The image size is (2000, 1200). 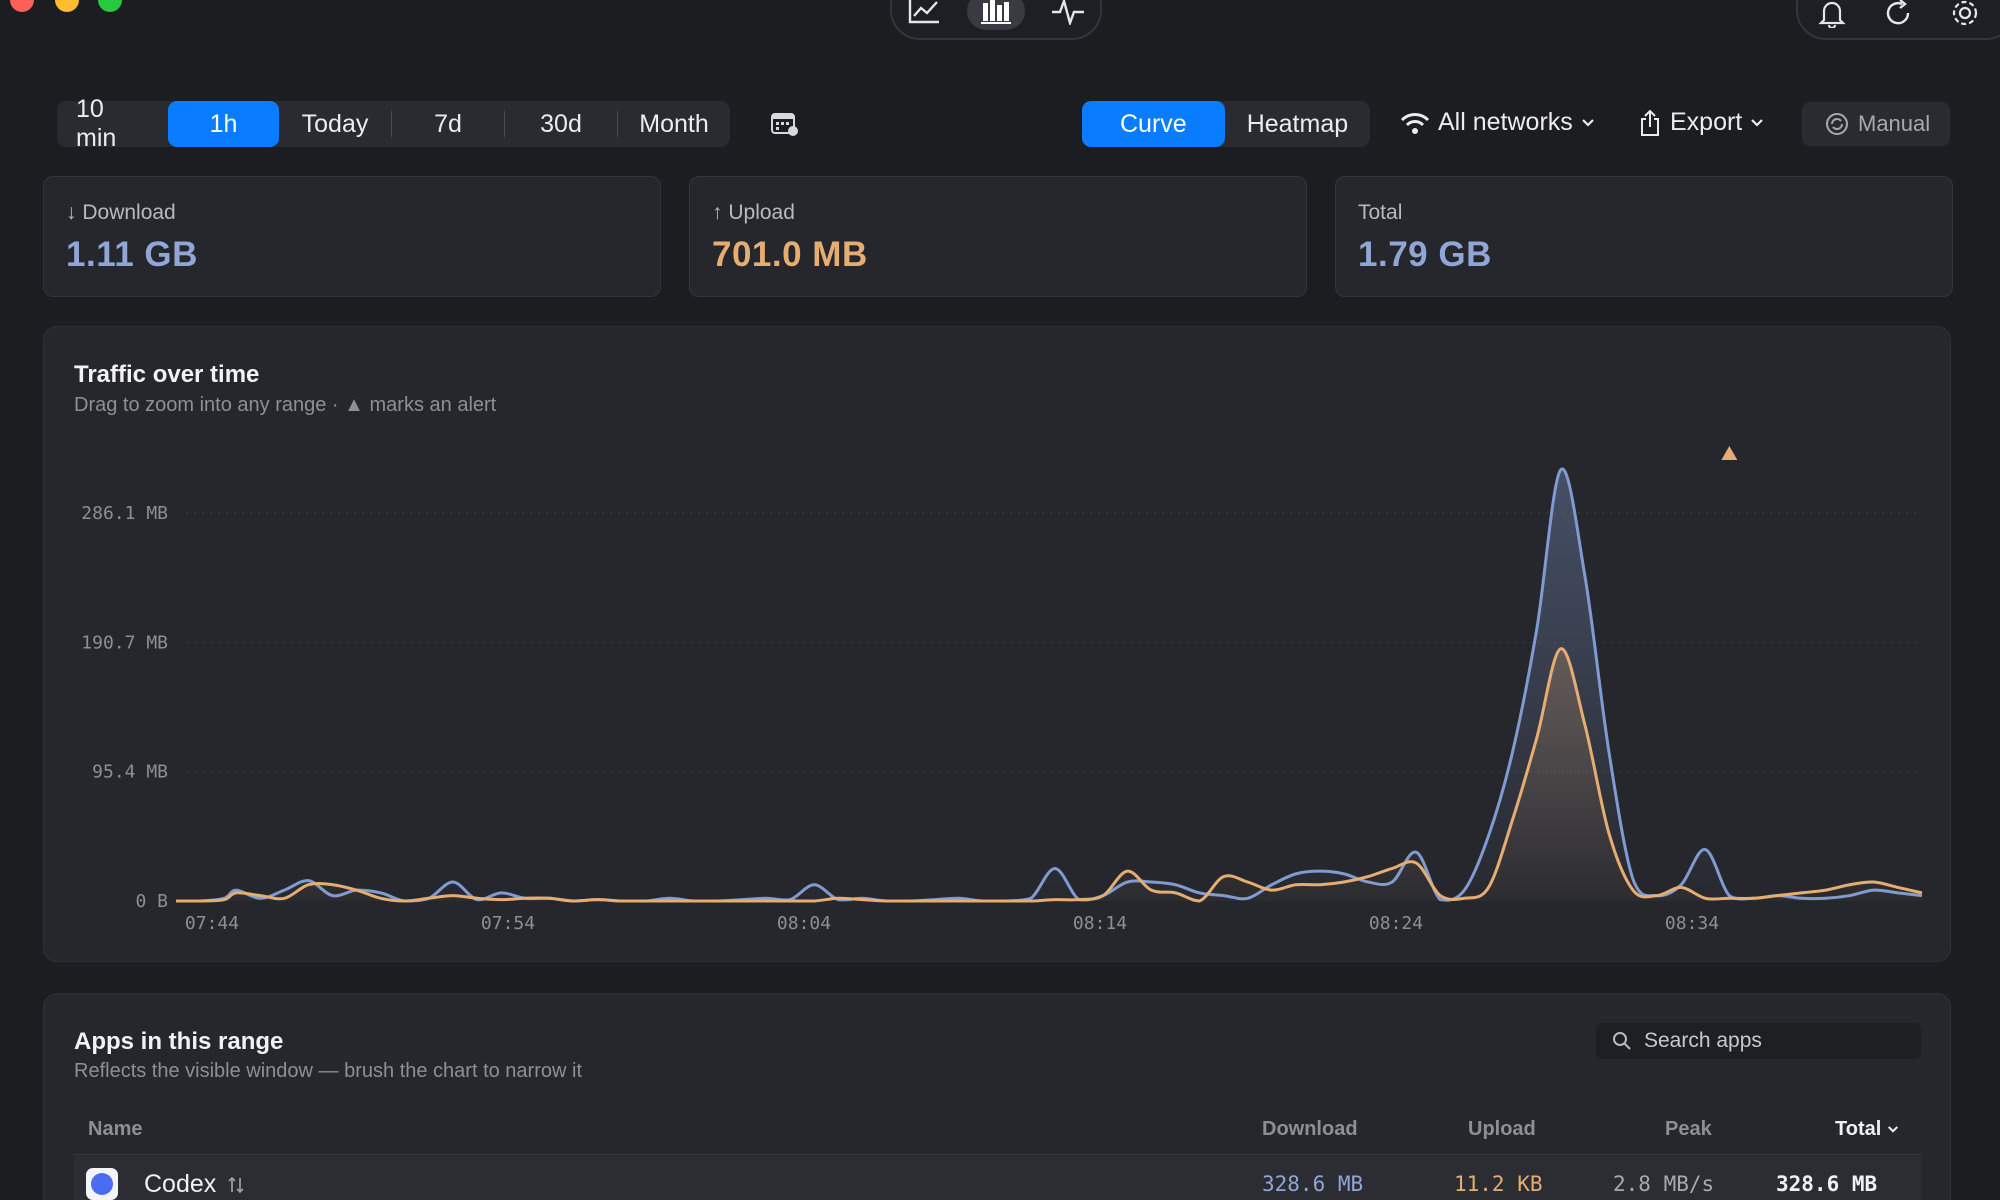 What do you see at coordinates (1774, 1041) in the screenshot?
I see `search-apps-input` at bounding box center [1774, 1041].